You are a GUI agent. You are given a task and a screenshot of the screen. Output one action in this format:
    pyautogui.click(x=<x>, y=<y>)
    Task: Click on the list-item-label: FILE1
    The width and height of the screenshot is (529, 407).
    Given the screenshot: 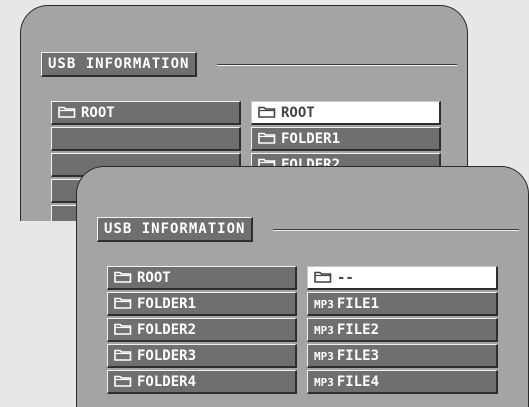 What is the action you would take?
    pyautogui.click(x=358, y=304)
    